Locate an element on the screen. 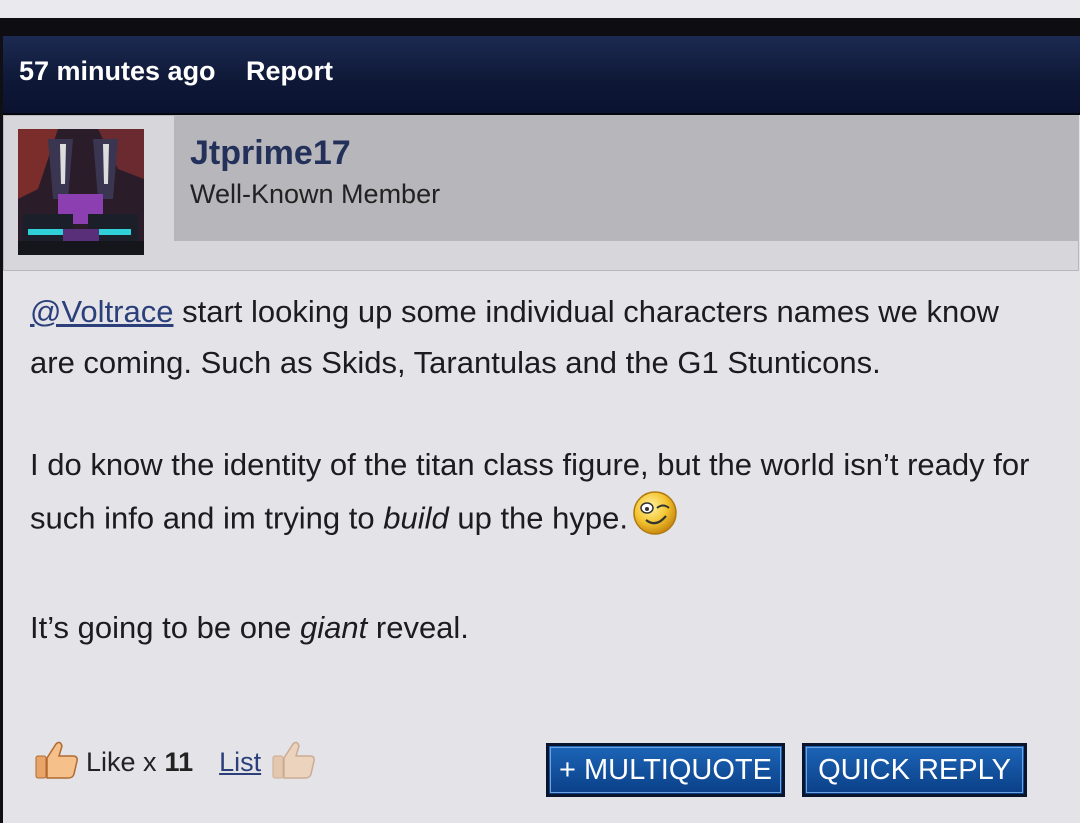  post-paragraph-3: It’s going to be one giant reveal. is located at coordinates (535, 627).